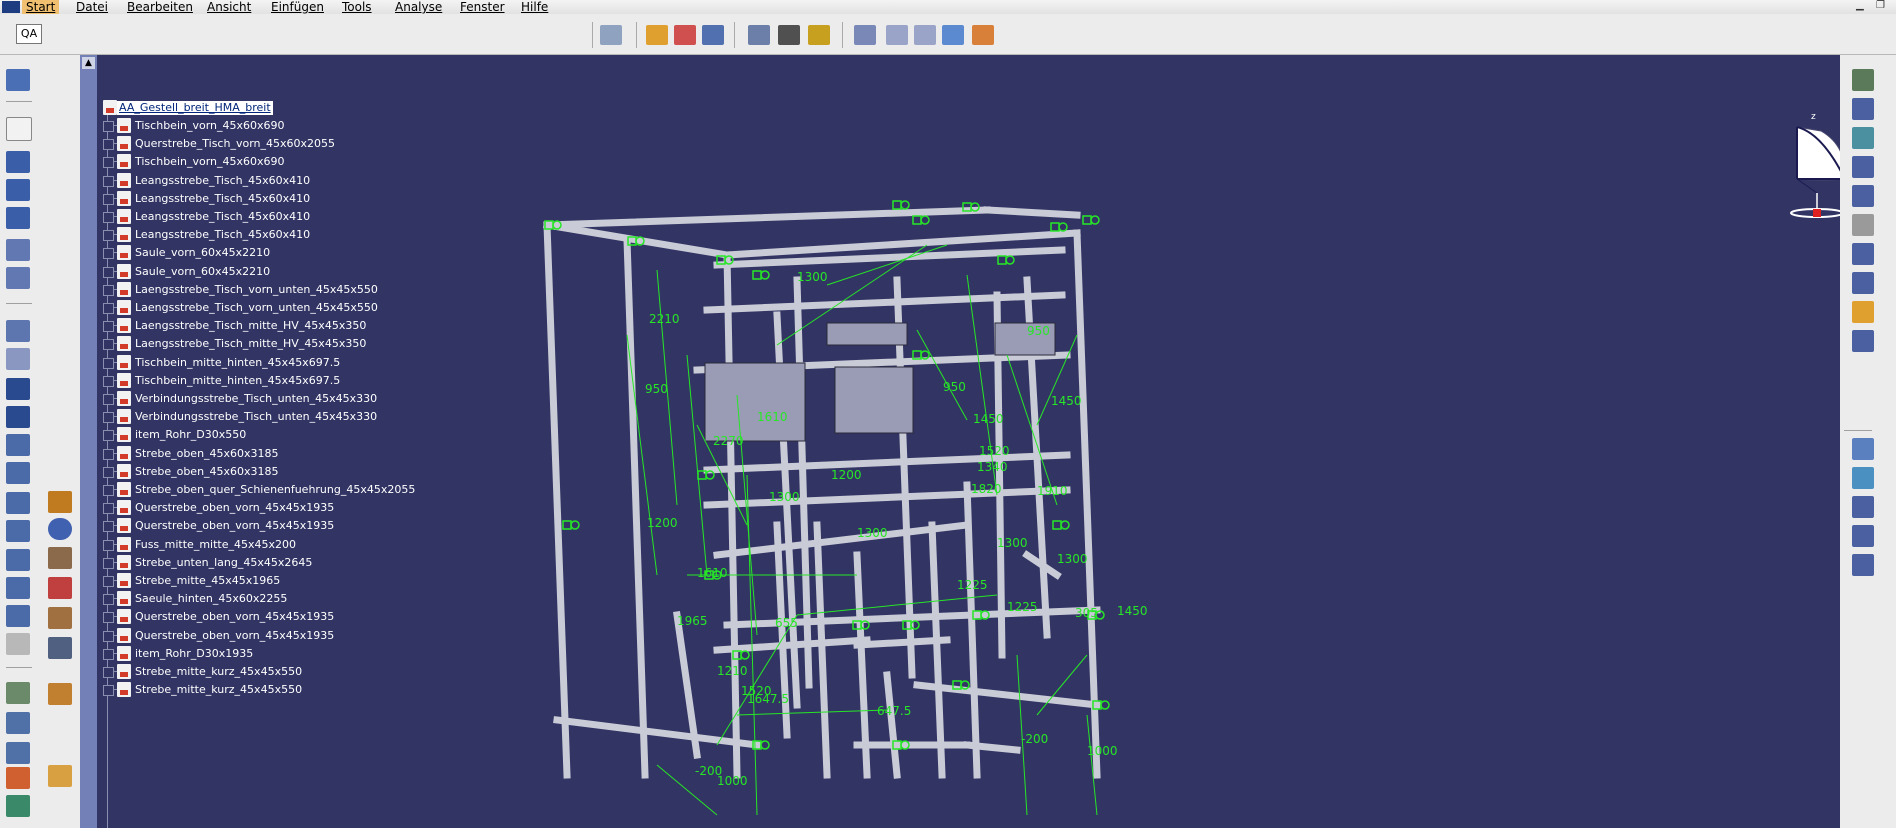 The width and height of the screenshot is (1896, 828). Describe the element at coordinates (983, 35) in the screenshot. I see `bill-of-material-icon` at that location.